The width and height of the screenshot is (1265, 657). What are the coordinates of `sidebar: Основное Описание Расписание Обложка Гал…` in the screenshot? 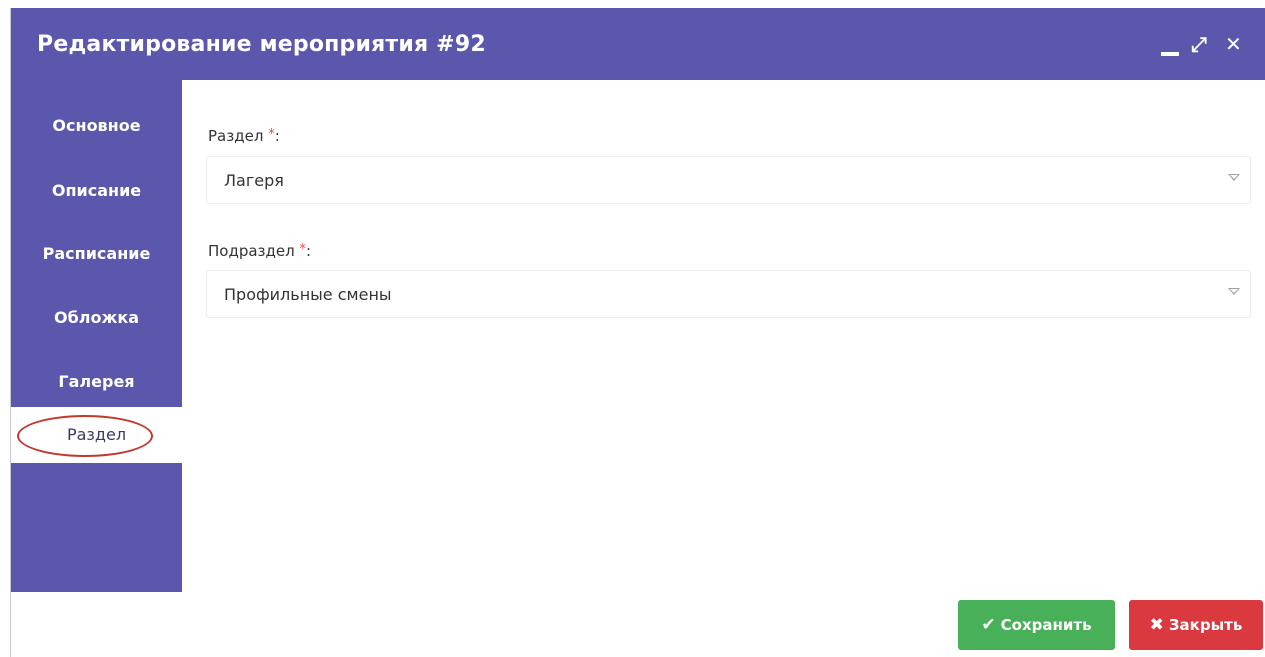 It's located at (96, 336).